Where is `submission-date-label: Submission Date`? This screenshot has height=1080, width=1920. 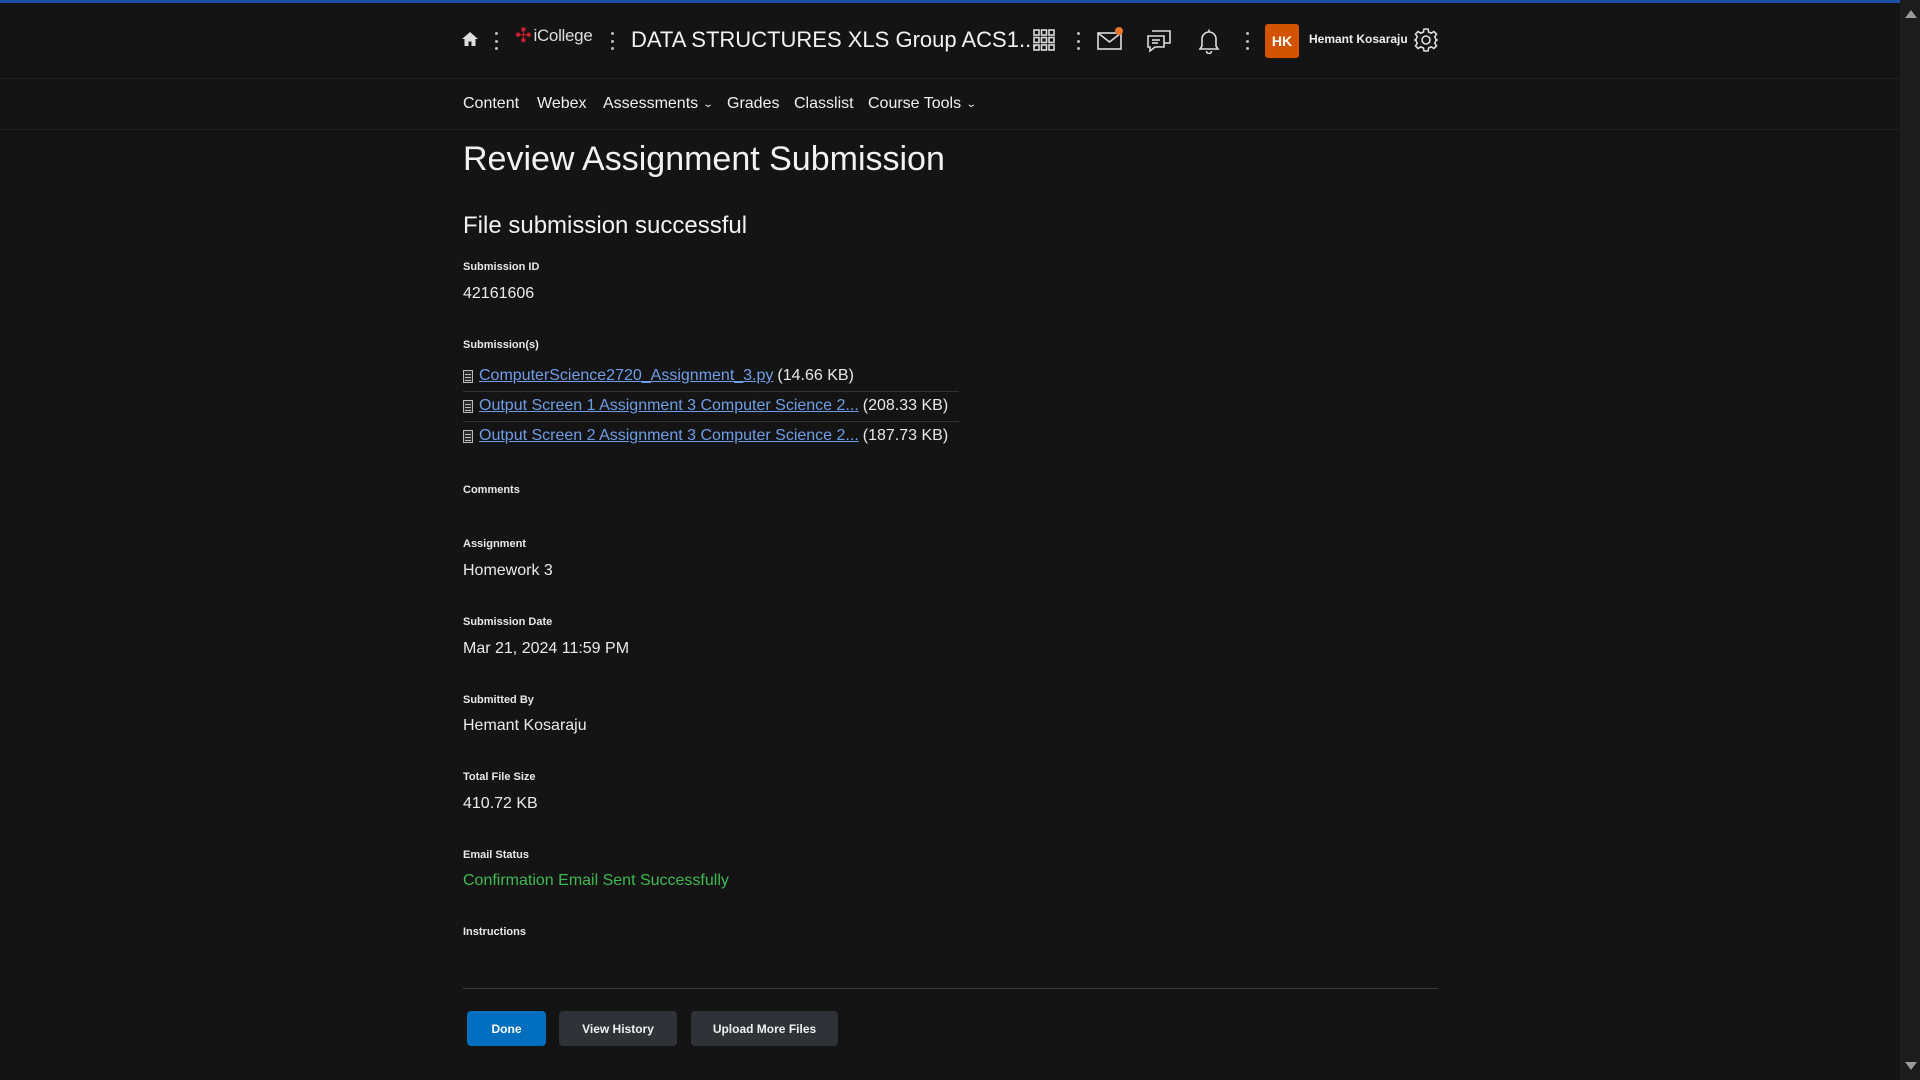 submission-date-label: Submission Date is located at coordinates (508, 622).